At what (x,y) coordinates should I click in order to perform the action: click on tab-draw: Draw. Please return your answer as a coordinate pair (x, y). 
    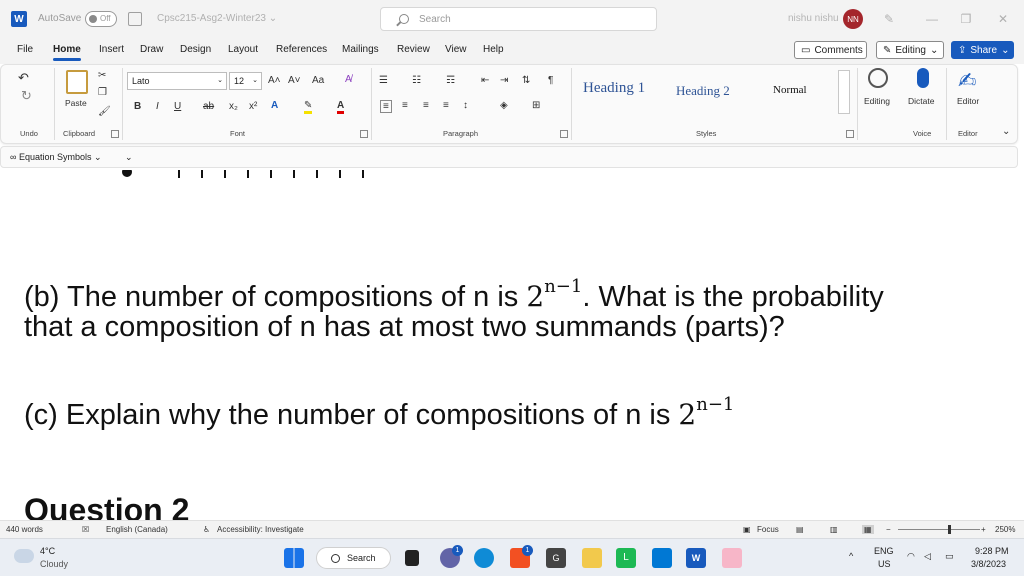
    Looking at the image, I should click on (151, 49).